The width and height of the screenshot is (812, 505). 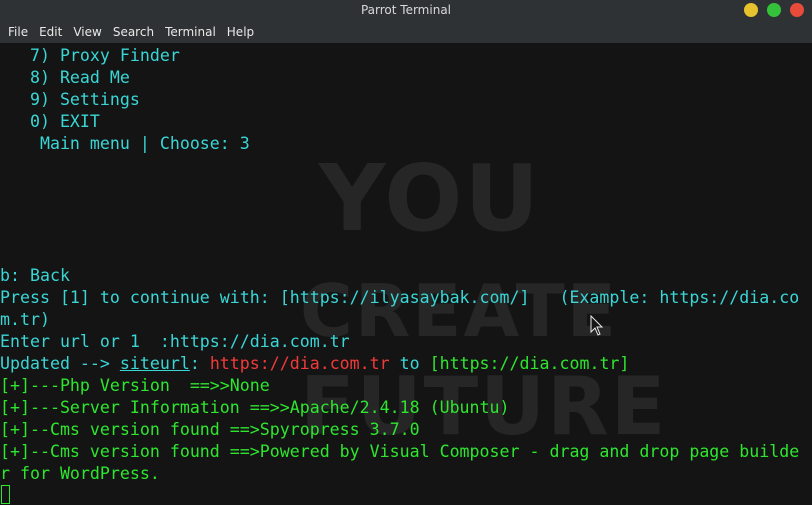 What do you see at coordinates (190, 32) in the screenshot?
I see `menu-terminal: Terminal` at bounding box center [190, 32].